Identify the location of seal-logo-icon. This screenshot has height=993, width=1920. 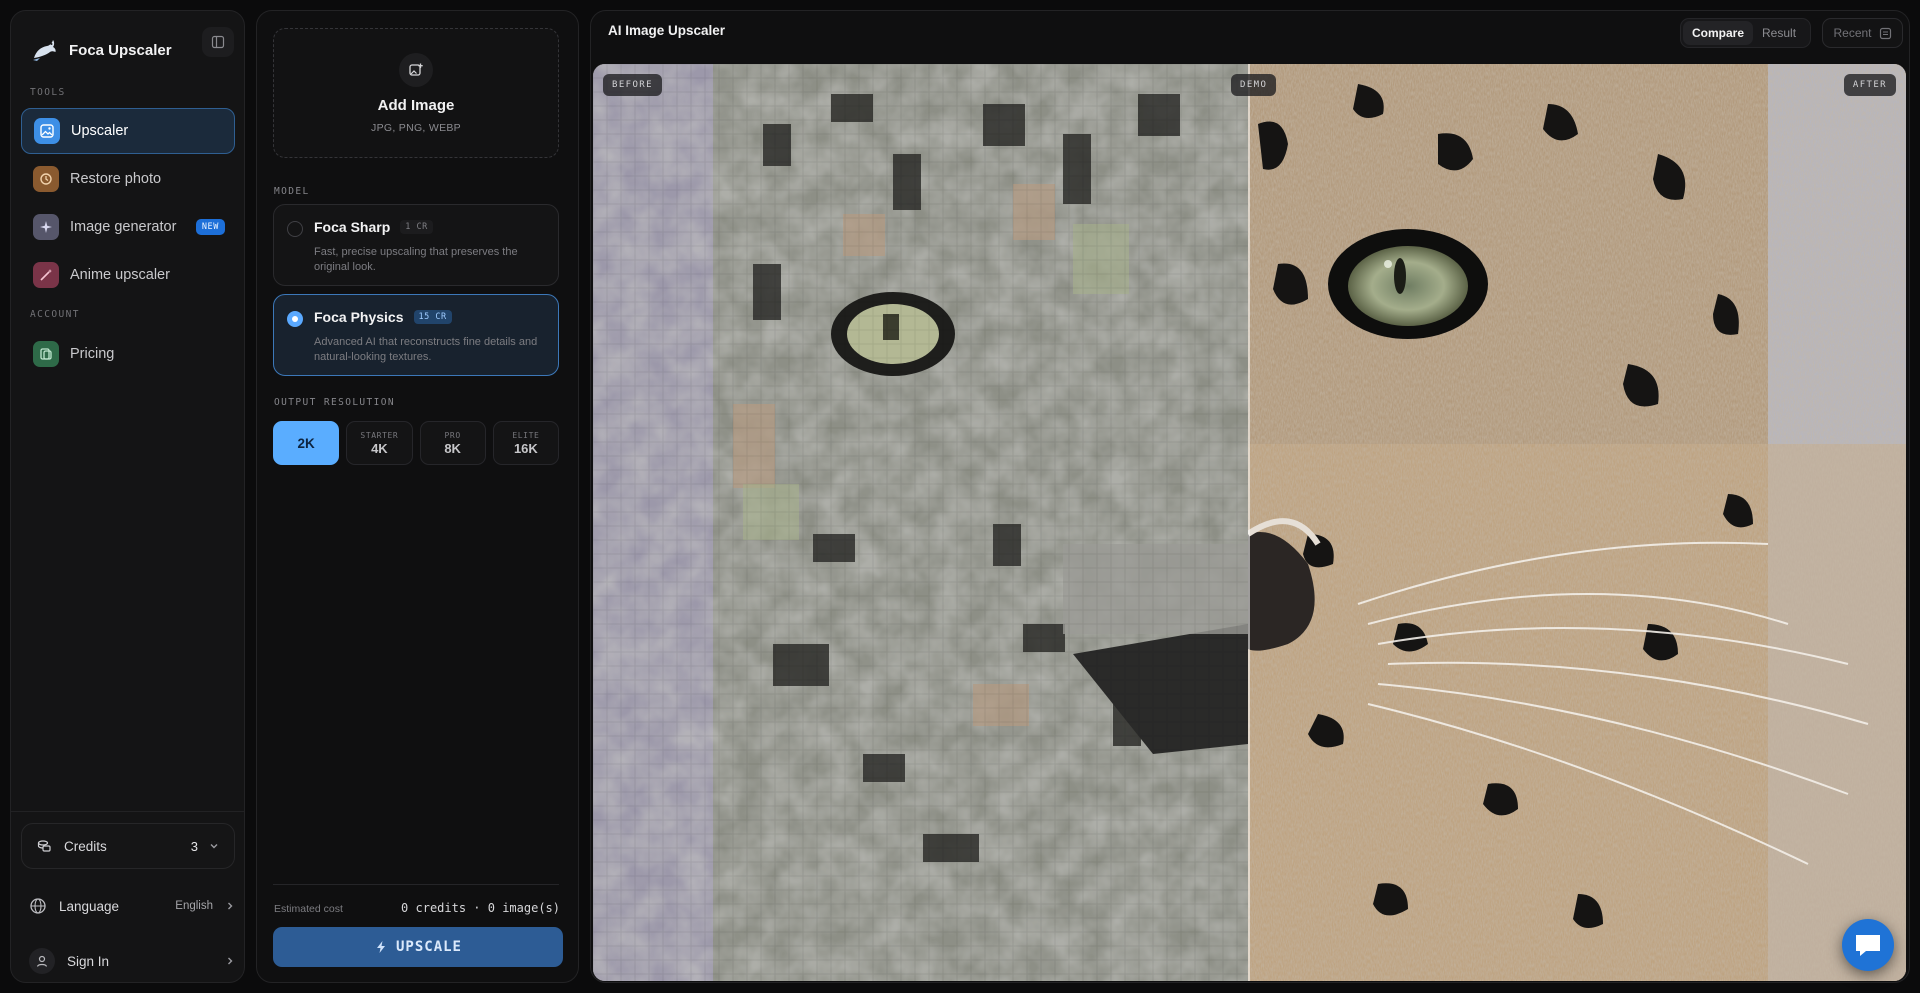
(44, 50).